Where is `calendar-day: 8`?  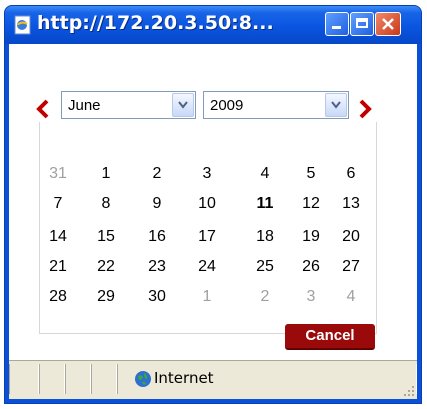
calendar-day: 8 is located at coordinates (106, 204).